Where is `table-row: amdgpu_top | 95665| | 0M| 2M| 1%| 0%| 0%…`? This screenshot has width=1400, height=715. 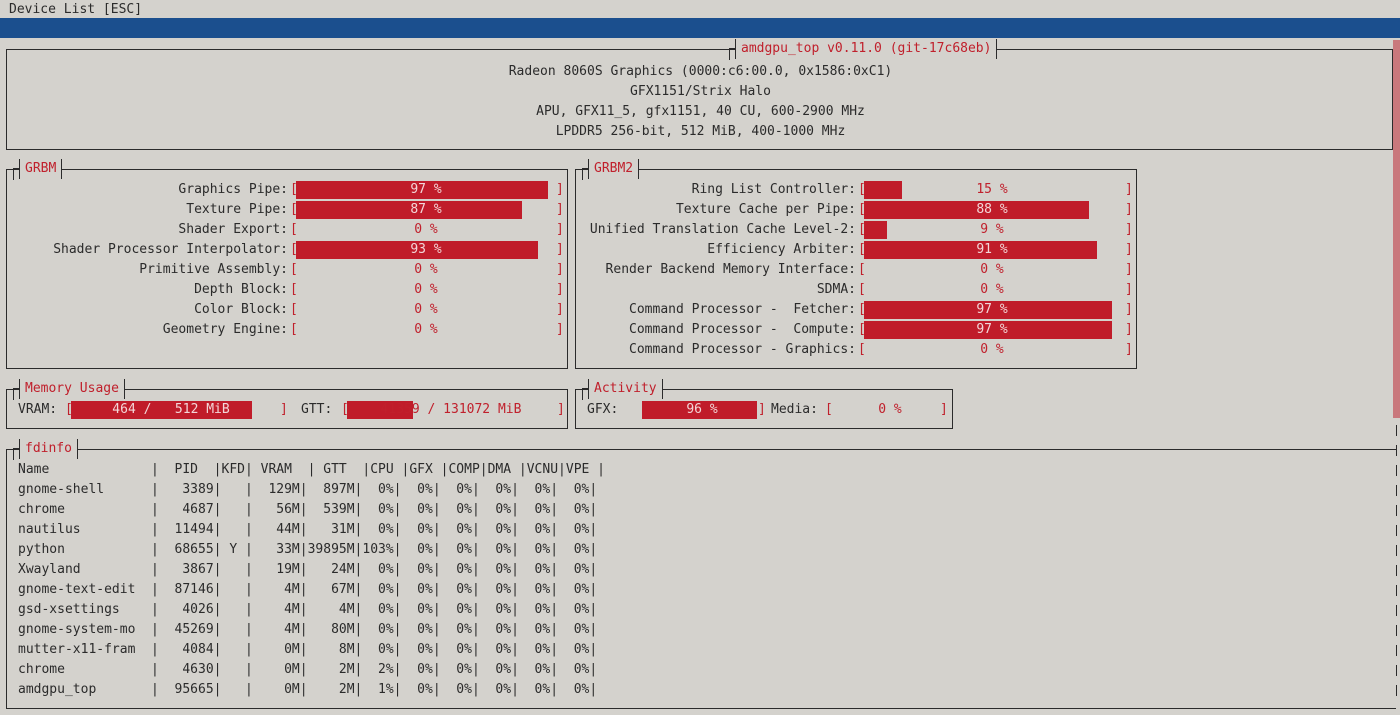 table-row: amdgpu_top | 95665| | 0M| 2M| 1%| 0%| 0%… is located at coordinates (307, 690).